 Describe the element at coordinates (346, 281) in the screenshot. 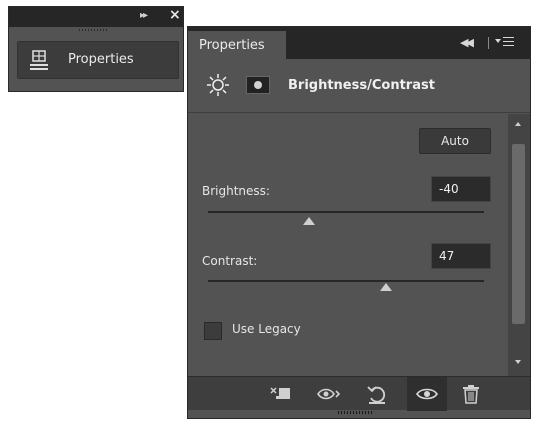

I see `contrast-slider-track` at that location.